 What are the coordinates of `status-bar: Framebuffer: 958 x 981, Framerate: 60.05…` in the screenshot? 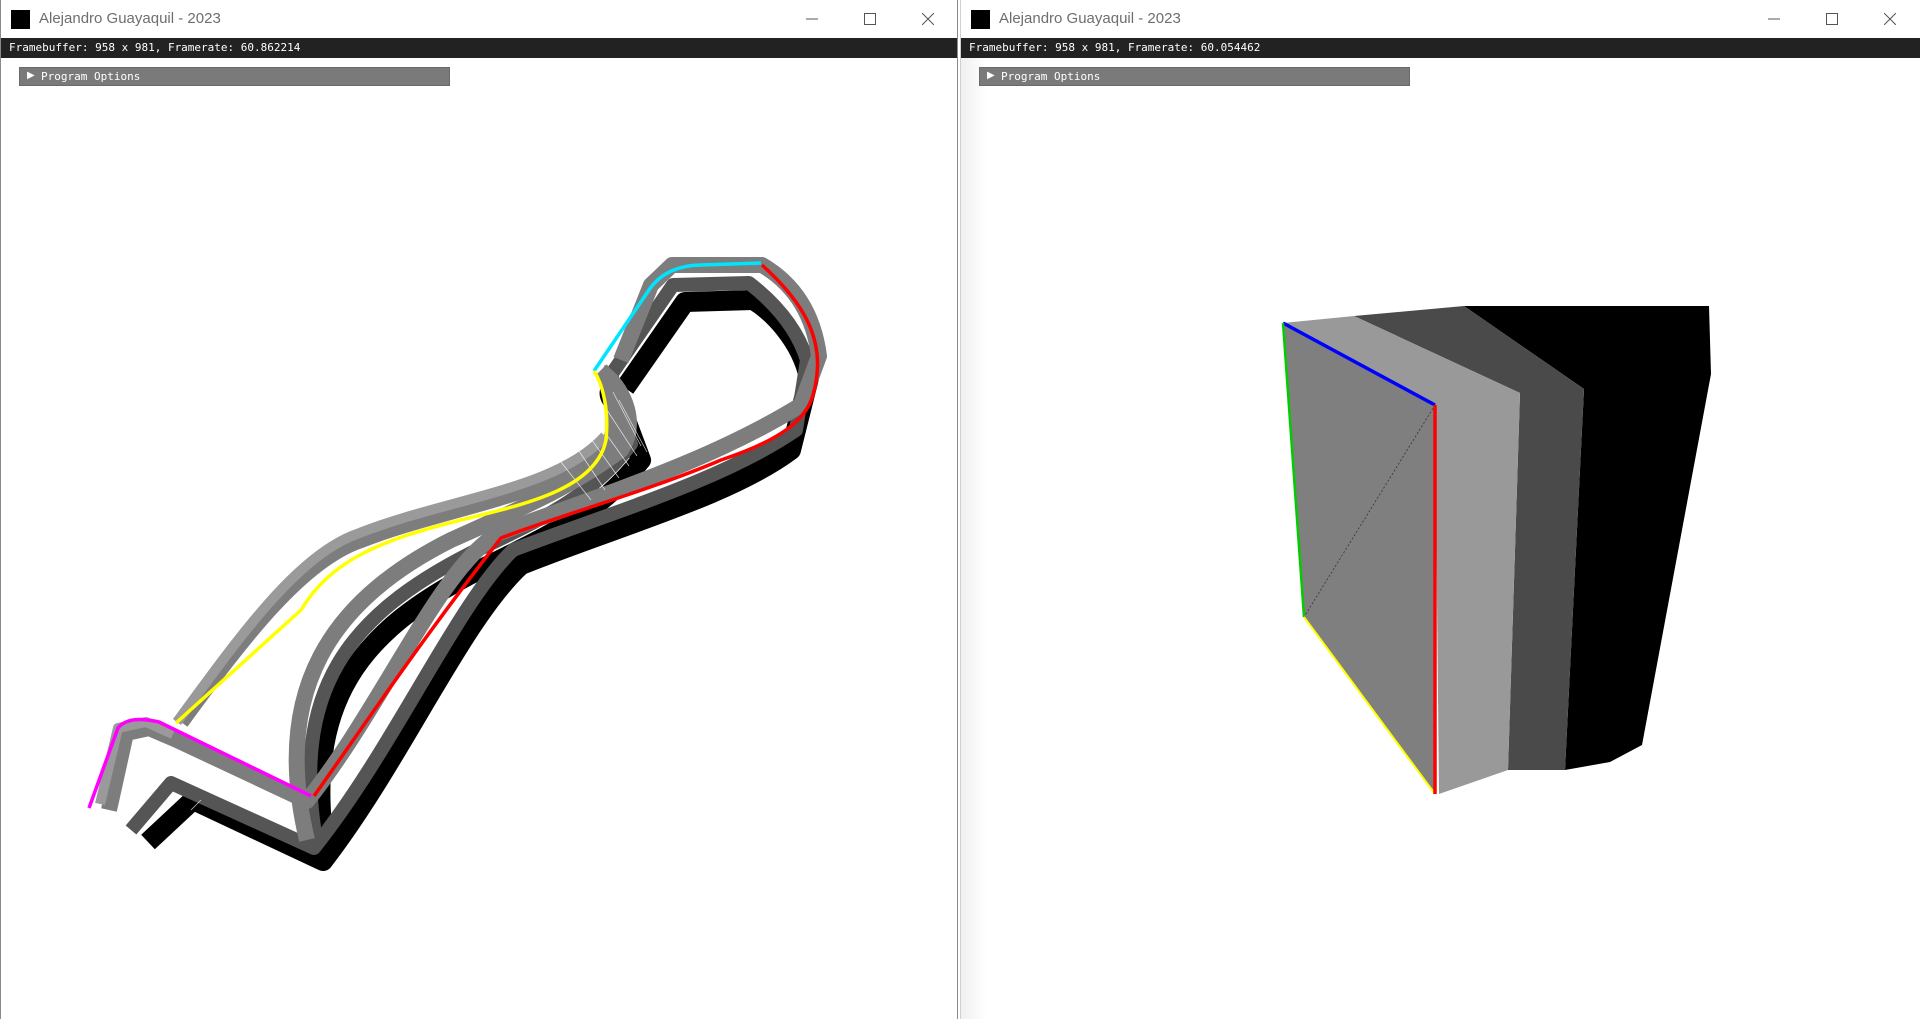 It's located at (1440, 48).